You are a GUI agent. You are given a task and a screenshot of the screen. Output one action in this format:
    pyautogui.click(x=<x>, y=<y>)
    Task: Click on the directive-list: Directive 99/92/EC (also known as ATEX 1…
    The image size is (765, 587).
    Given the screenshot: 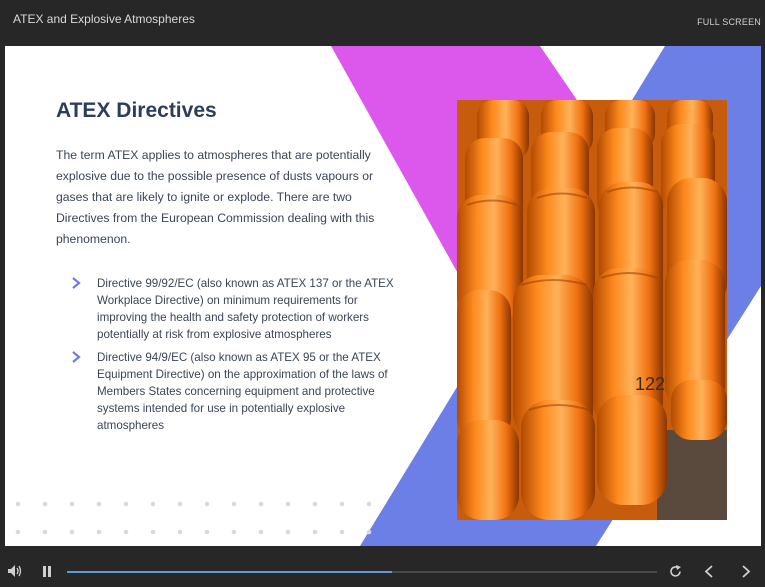 What is the action you would take?
    pyautogui.click(x=232, y=357)
    